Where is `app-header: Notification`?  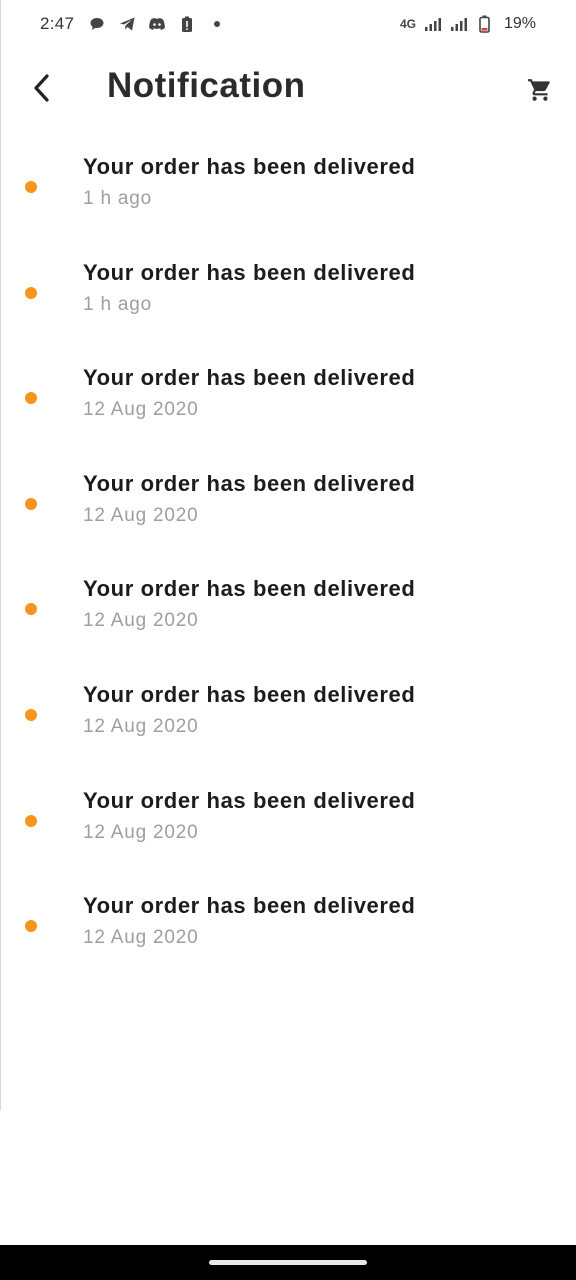 app-header: Notification is located at coordinates (288, 88).